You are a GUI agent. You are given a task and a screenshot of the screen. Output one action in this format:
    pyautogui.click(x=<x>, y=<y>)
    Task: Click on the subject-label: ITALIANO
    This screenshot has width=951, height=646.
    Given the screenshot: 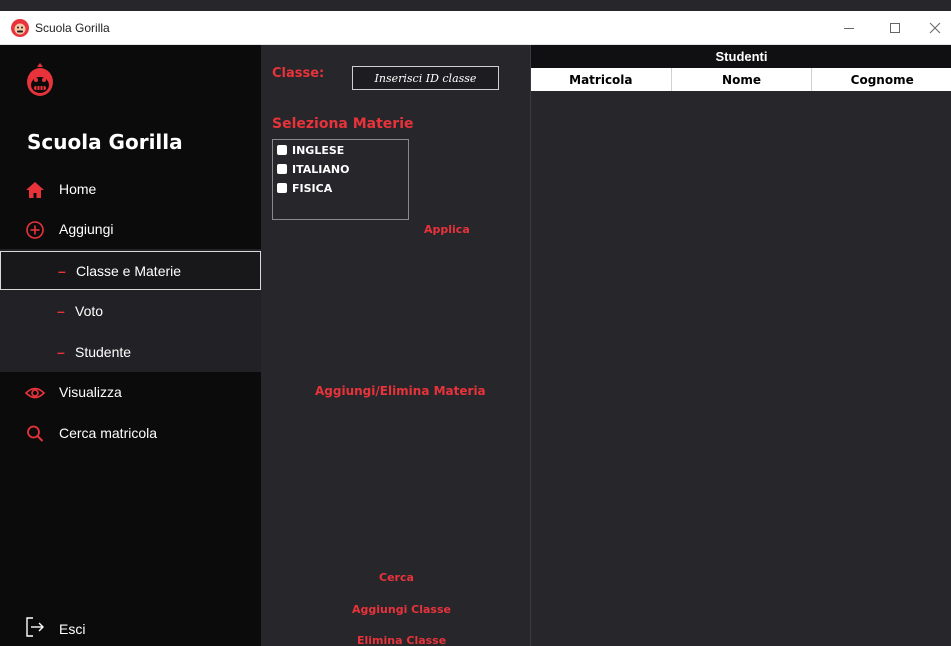 What is the action you would take?
    pyautogui.click(x=321, y=169)
    